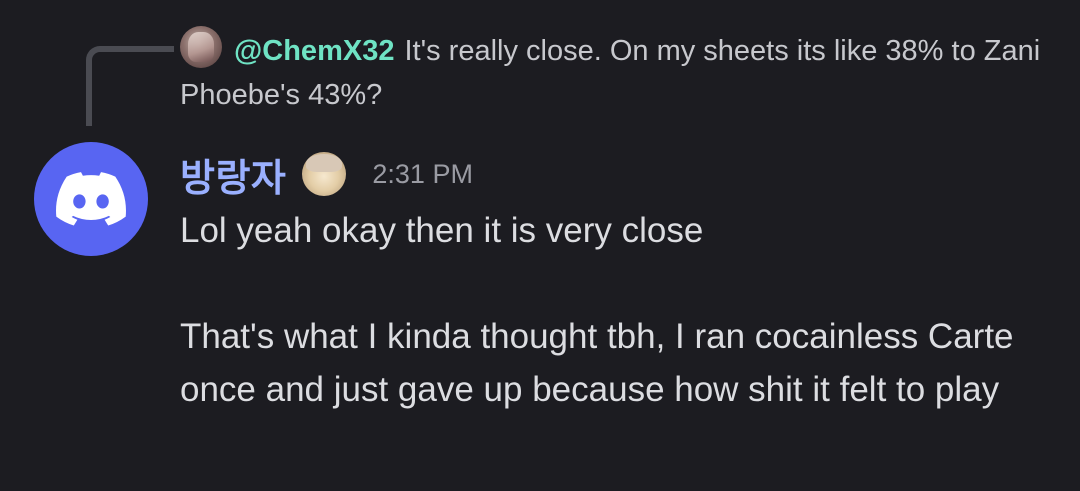  What do you see at coordinates (233, 174) in the screenshot?
I see `author-name: 방랑자` at bounding box center [233, 174].